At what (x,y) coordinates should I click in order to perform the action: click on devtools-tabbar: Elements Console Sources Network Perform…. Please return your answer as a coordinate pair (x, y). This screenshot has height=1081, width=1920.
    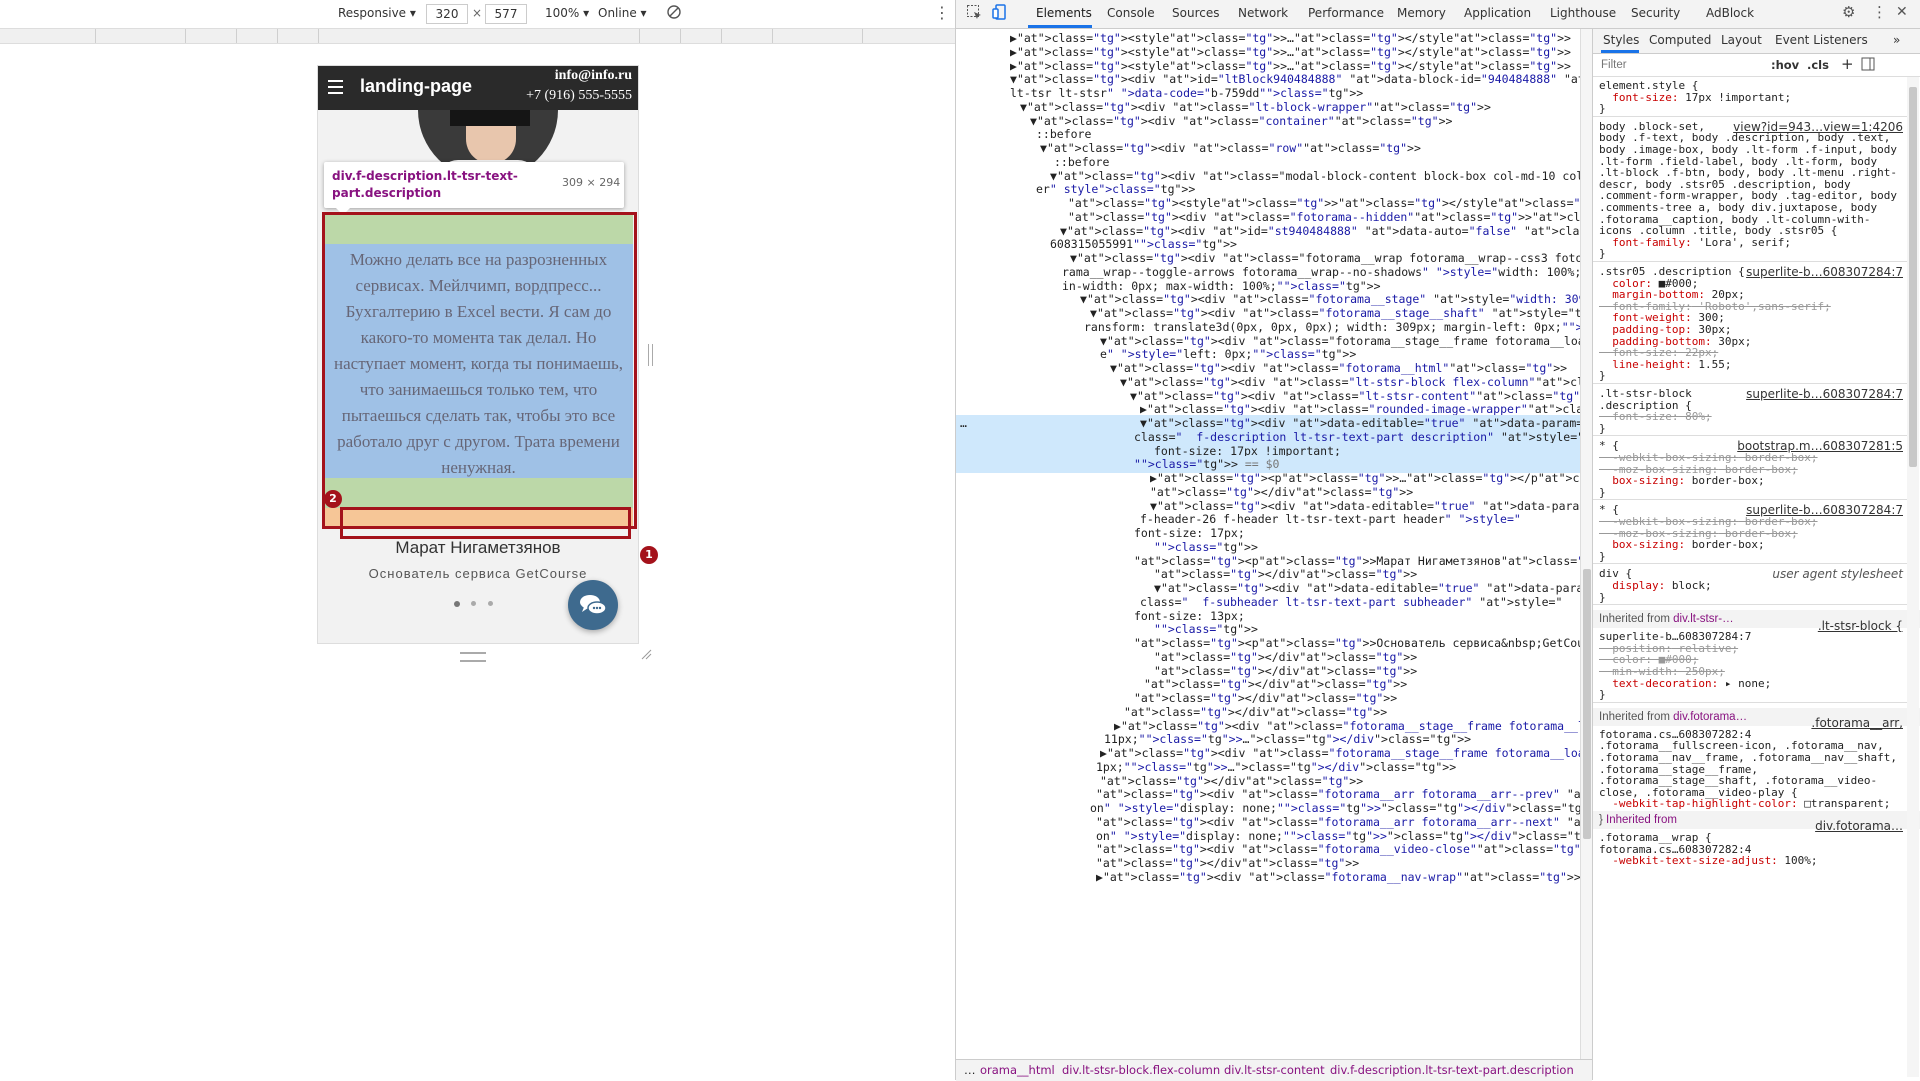
    Looking at the image, I should click on (1438, 14).